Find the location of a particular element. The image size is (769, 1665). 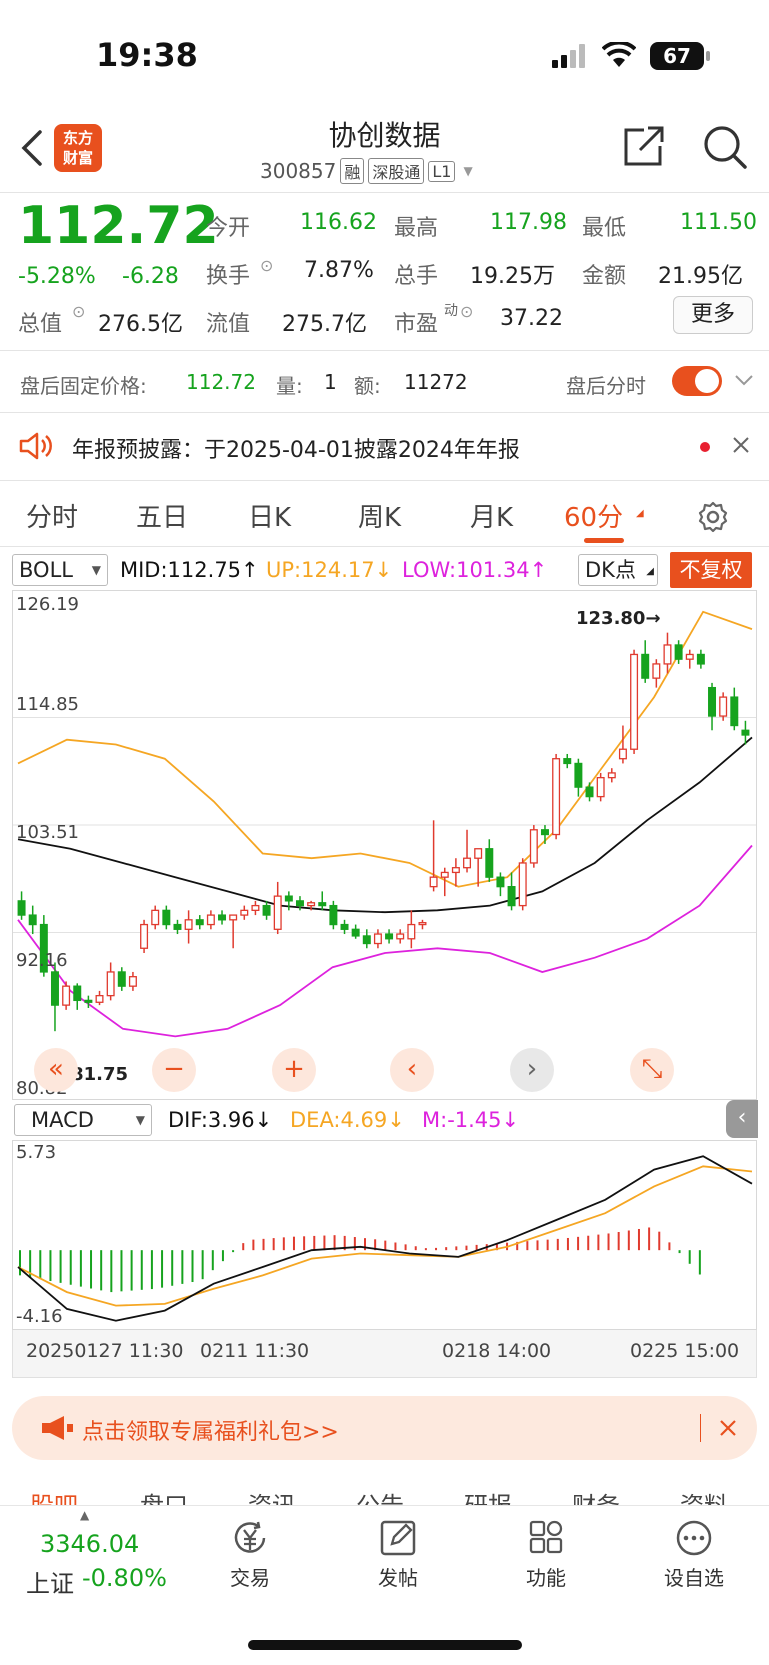

promo-banner: 点击领取专属福利礼包>> is located at coordinates (384, 1428).